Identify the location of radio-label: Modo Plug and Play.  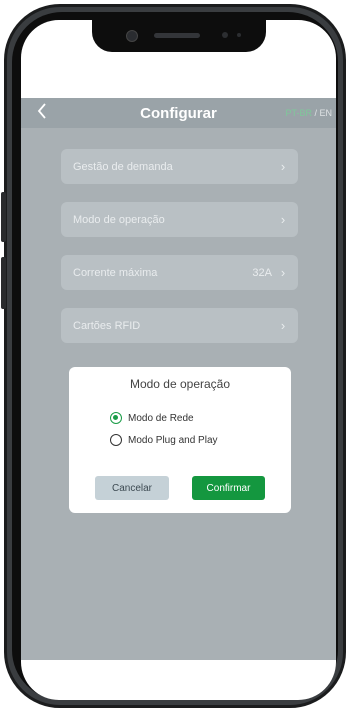
(173, 440).